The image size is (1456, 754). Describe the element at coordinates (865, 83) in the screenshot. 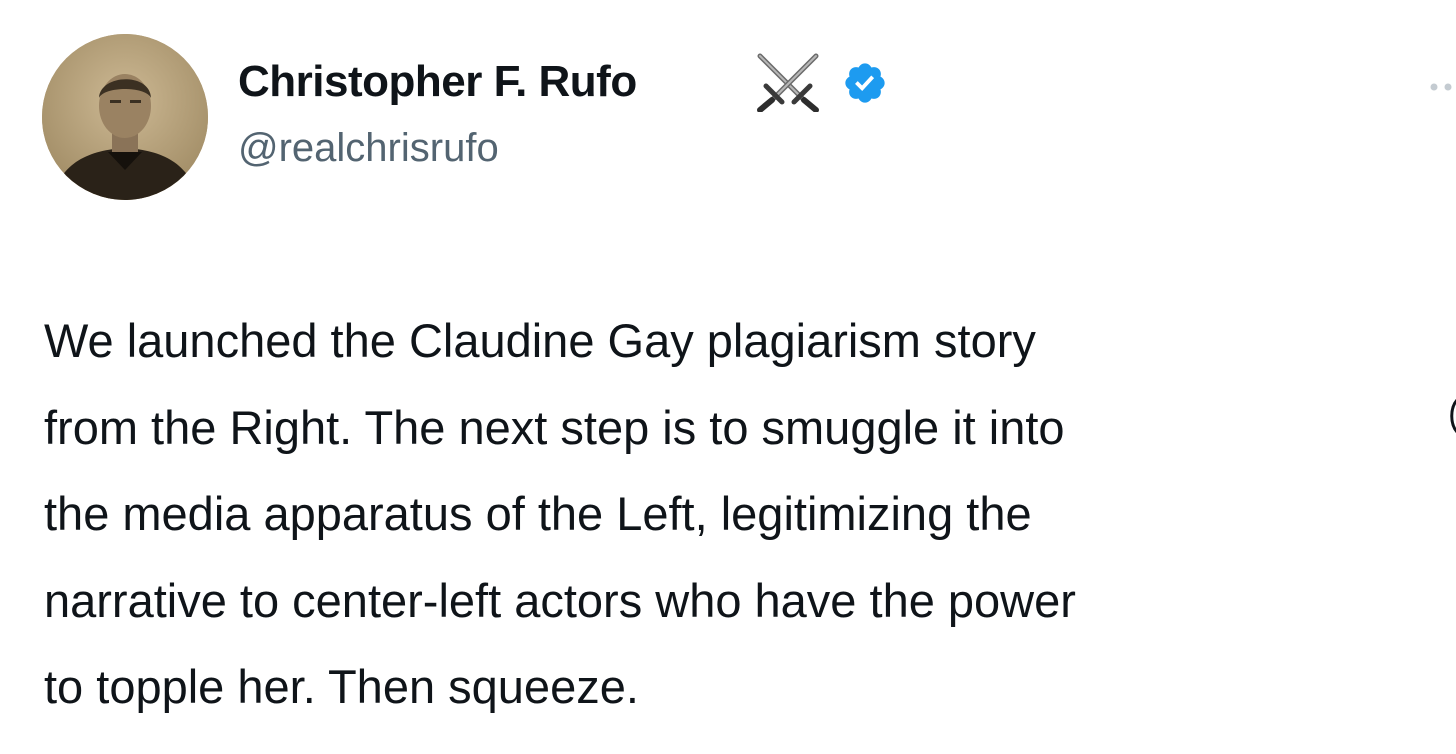

I see `verified-checkmark-icon` at that location.